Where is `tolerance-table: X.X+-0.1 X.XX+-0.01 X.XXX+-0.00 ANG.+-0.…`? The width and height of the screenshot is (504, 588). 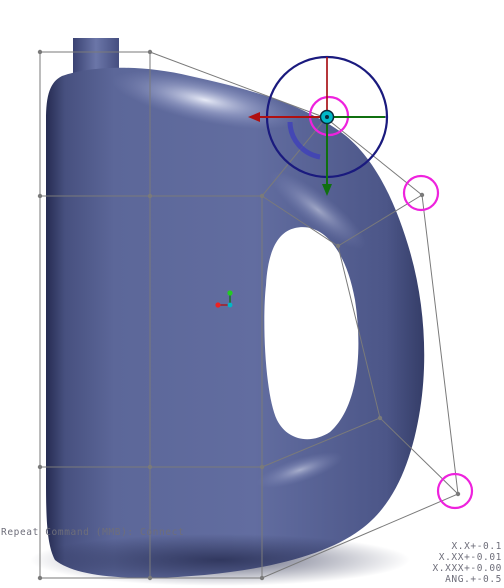 tolerance-table: X.X+-0.1 X.XX+-0.01 X.XXX+-0.00 ANG.+-0.… is located at coordinates (467, 563).